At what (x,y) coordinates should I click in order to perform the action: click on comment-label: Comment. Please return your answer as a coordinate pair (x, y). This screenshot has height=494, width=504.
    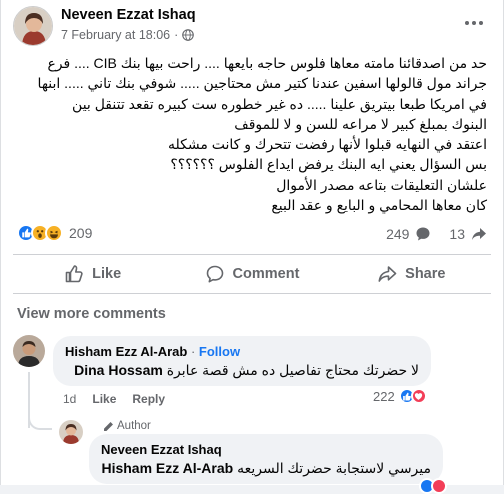
    Looking at the image, I should click on (266, 274).